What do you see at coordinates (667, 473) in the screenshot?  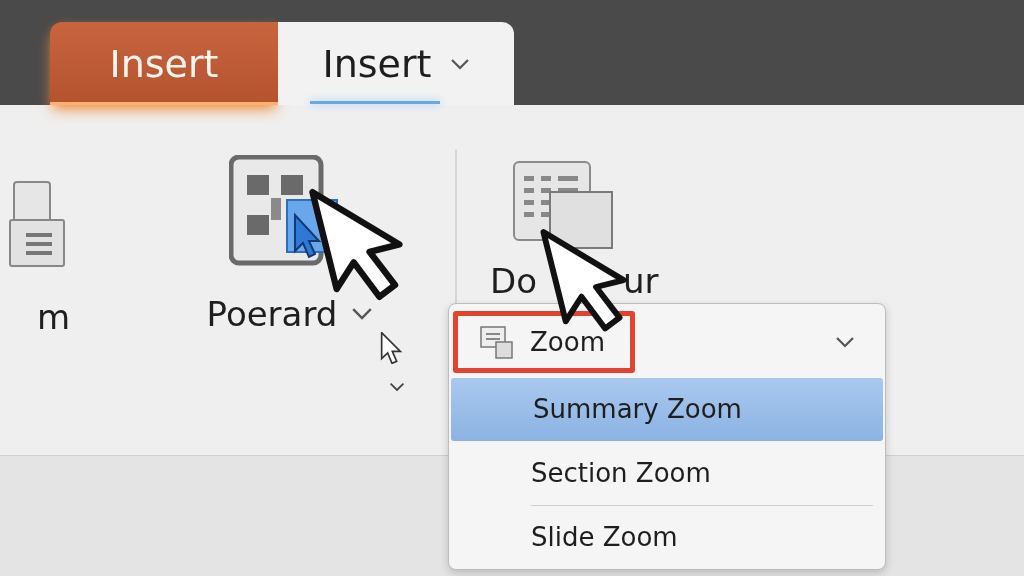 I see `menu-item: Section Zoom` at bounding box center [667, 473].